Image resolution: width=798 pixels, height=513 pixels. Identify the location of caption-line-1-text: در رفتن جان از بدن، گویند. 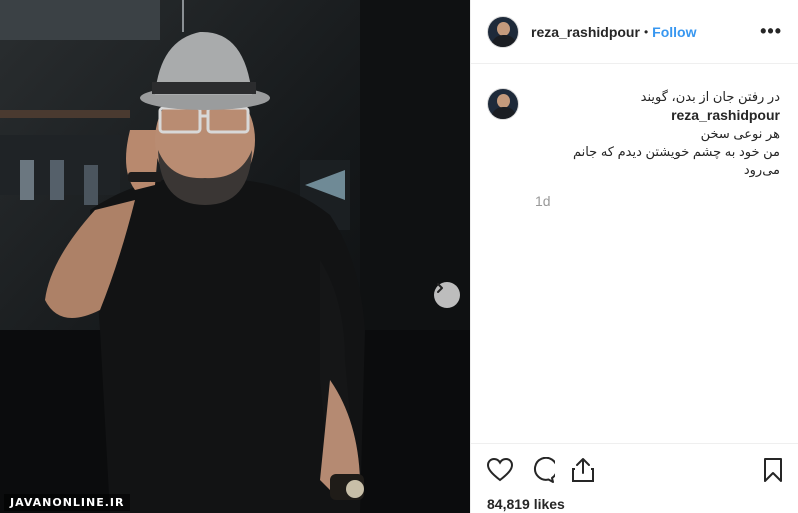
(710, 96).